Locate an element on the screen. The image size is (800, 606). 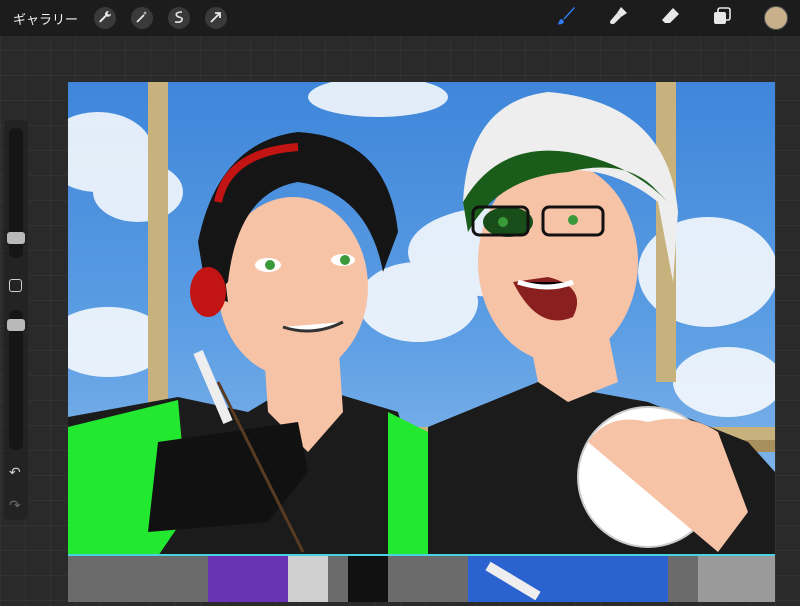
smudge-button is located at coordinates (618, 18).